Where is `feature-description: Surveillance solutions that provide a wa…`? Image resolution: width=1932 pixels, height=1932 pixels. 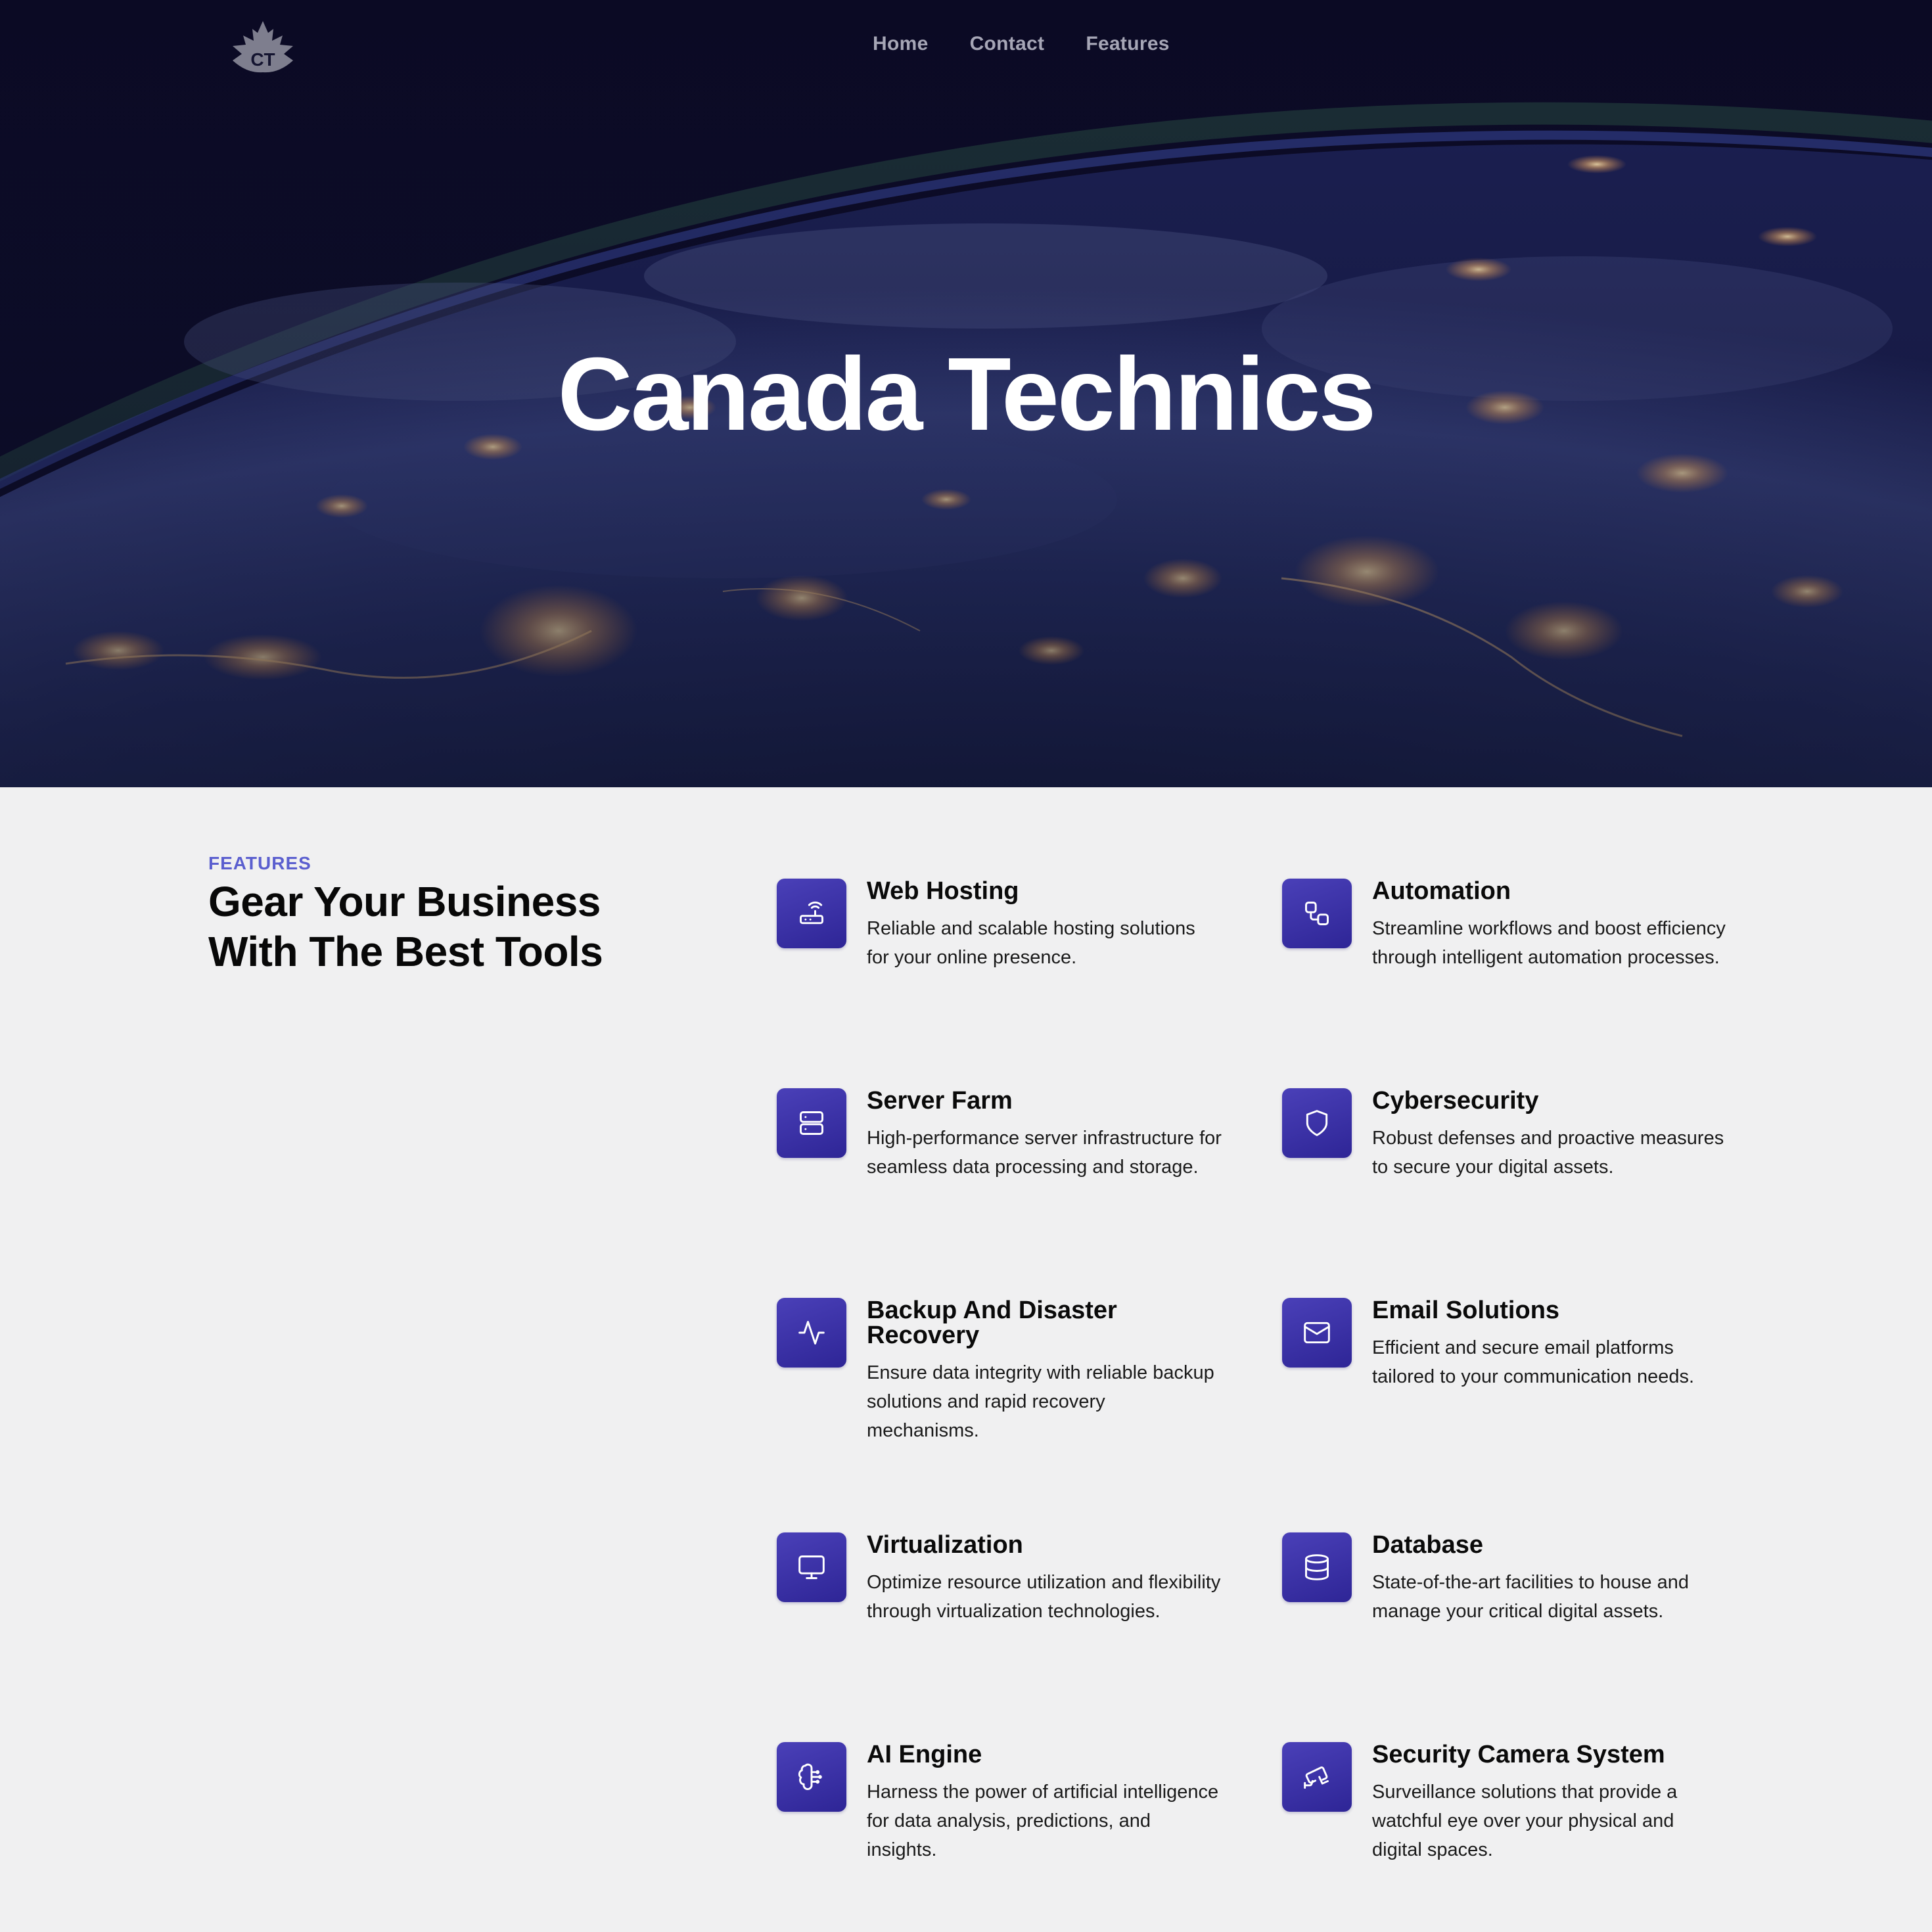
feature-description: Surveillance solutions that provide a wa… is located at coordinates (1525, 1821).